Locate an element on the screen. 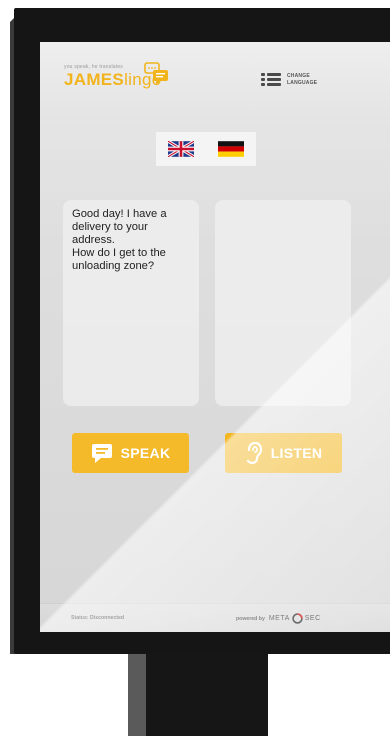  uk-flag-icon is located at coordinates (181, 149).